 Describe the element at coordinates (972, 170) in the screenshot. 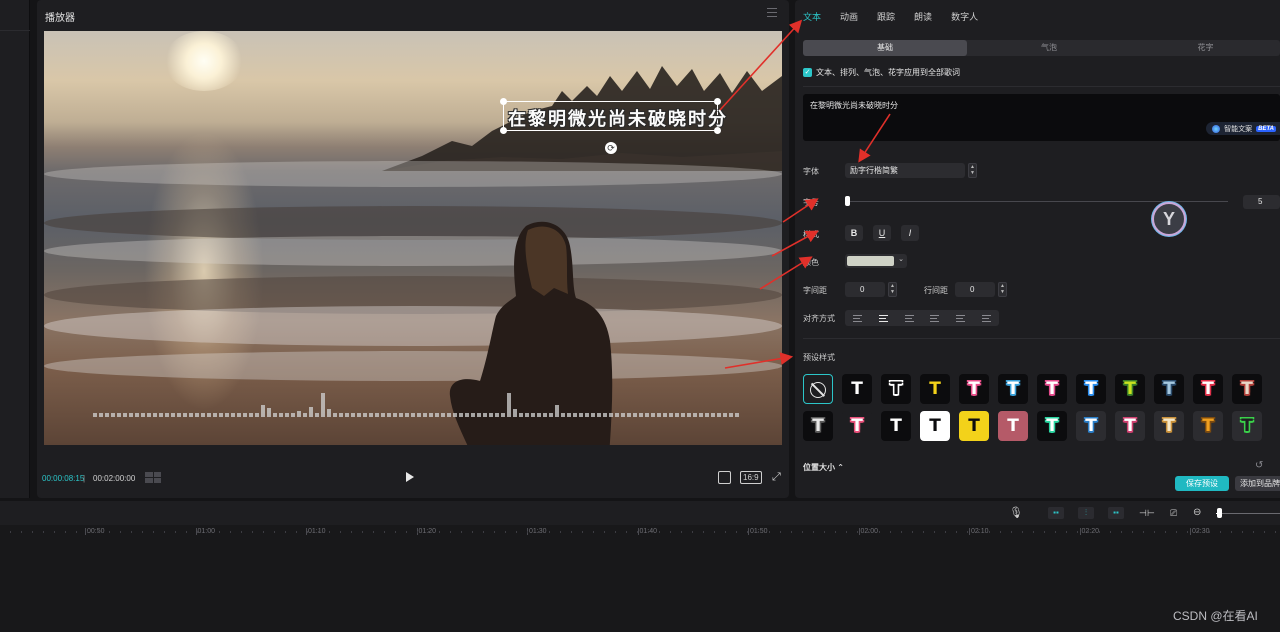

I see `font-stepper: ▲ ▼` at that location.